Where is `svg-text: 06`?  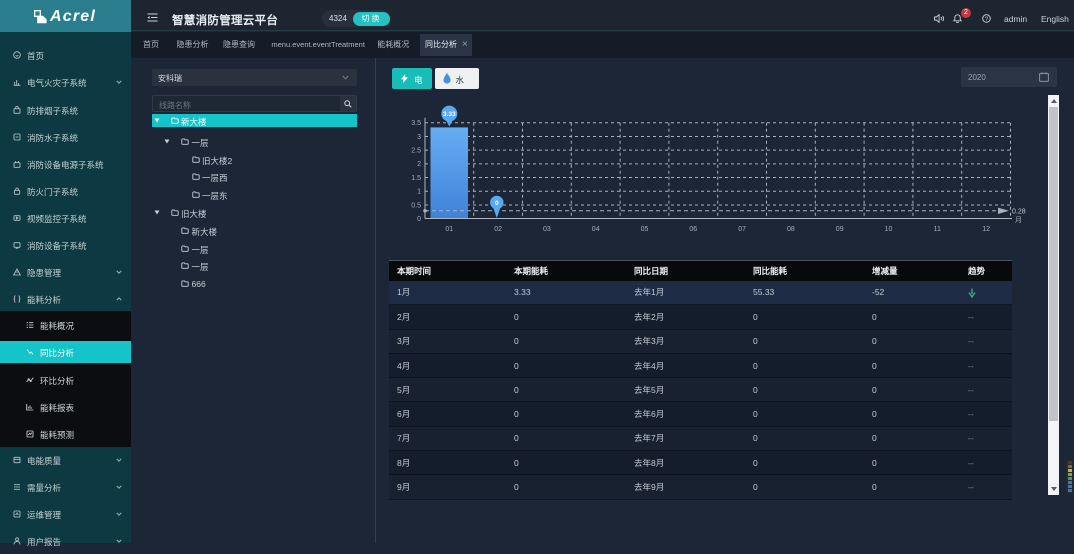
svg-text: 06 is located at coordinates (693, 229).